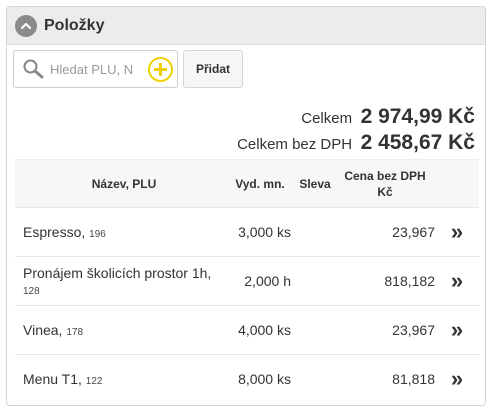  Describe the element at coordinates (385, 183) in the screenshot. I see `header-price: Cena bez DPH Kč` at that location.